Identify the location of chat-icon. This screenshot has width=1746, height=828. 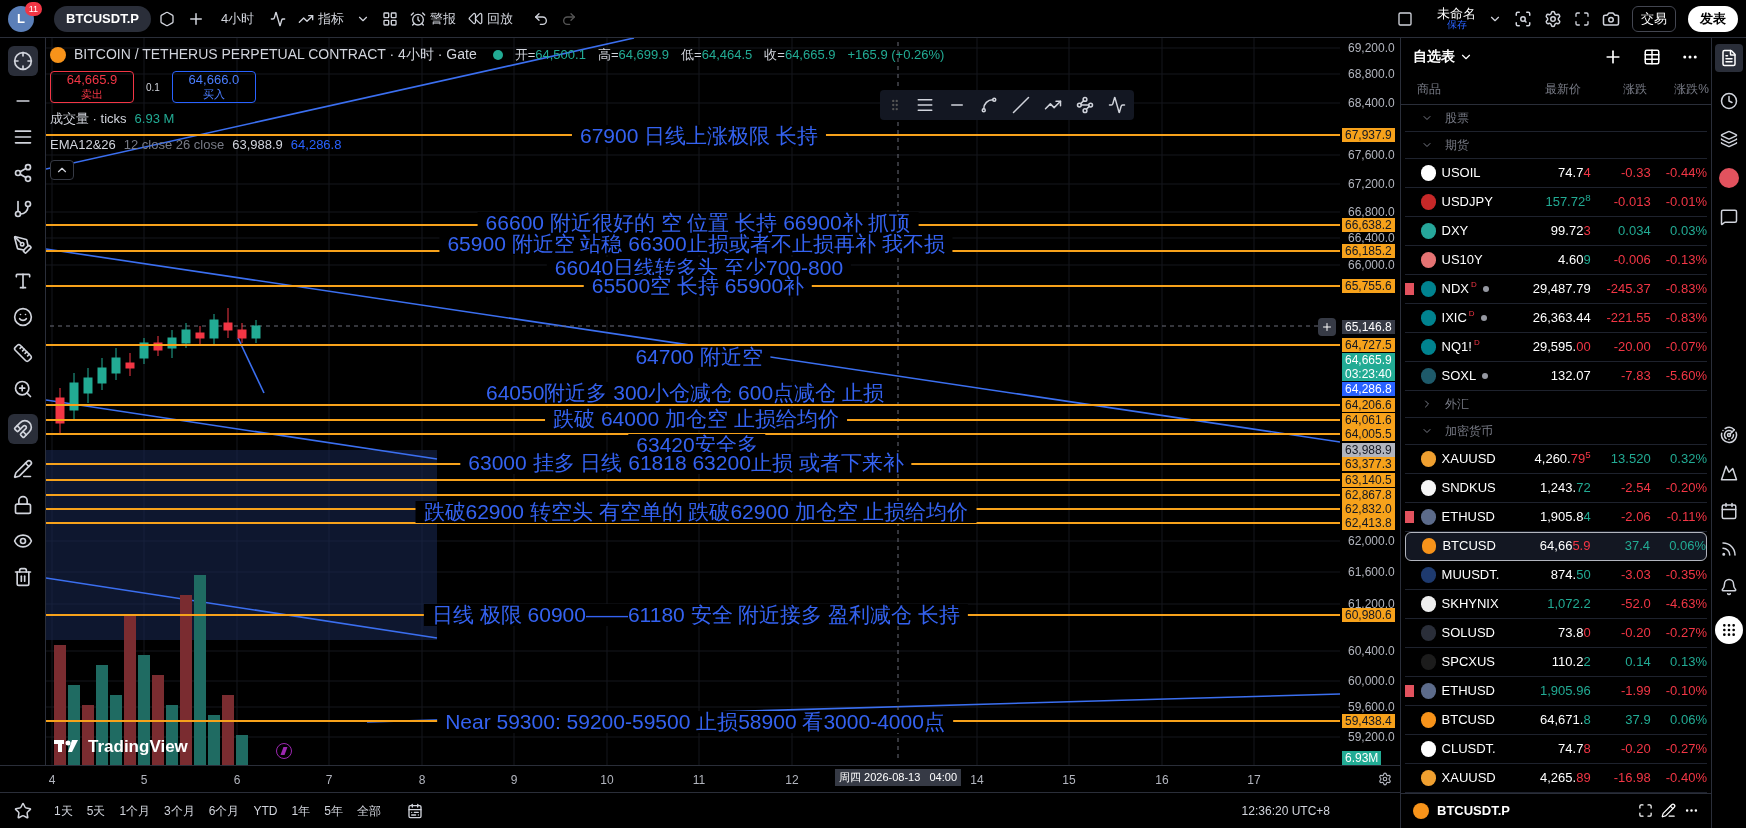
(1729, 217).